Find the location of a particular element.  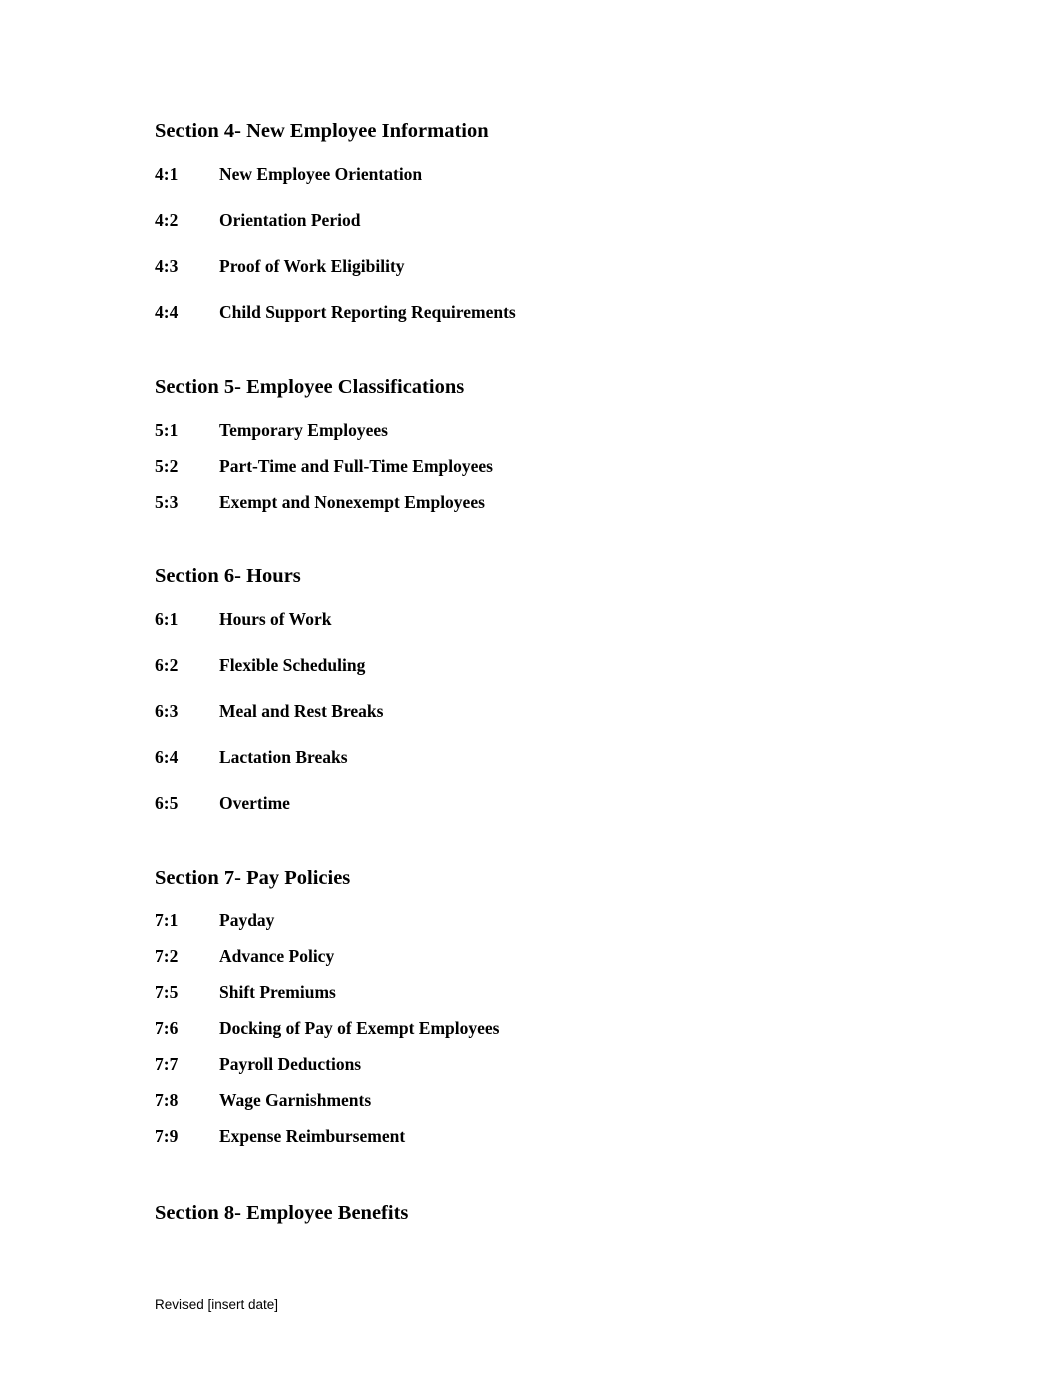

toc-entry-title: Payday is located at coordinates (247, 920).